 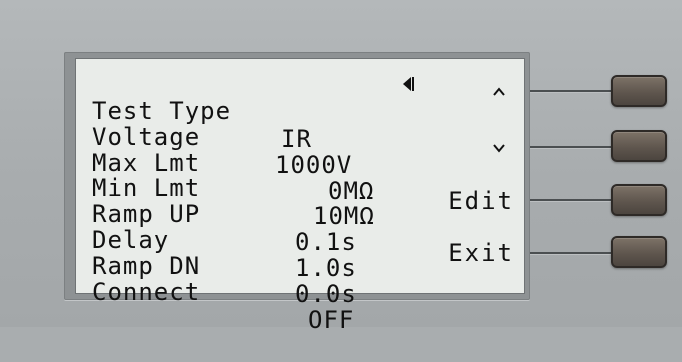 I want to click on delay-value: 1.0s, so click(x=326, y=268).